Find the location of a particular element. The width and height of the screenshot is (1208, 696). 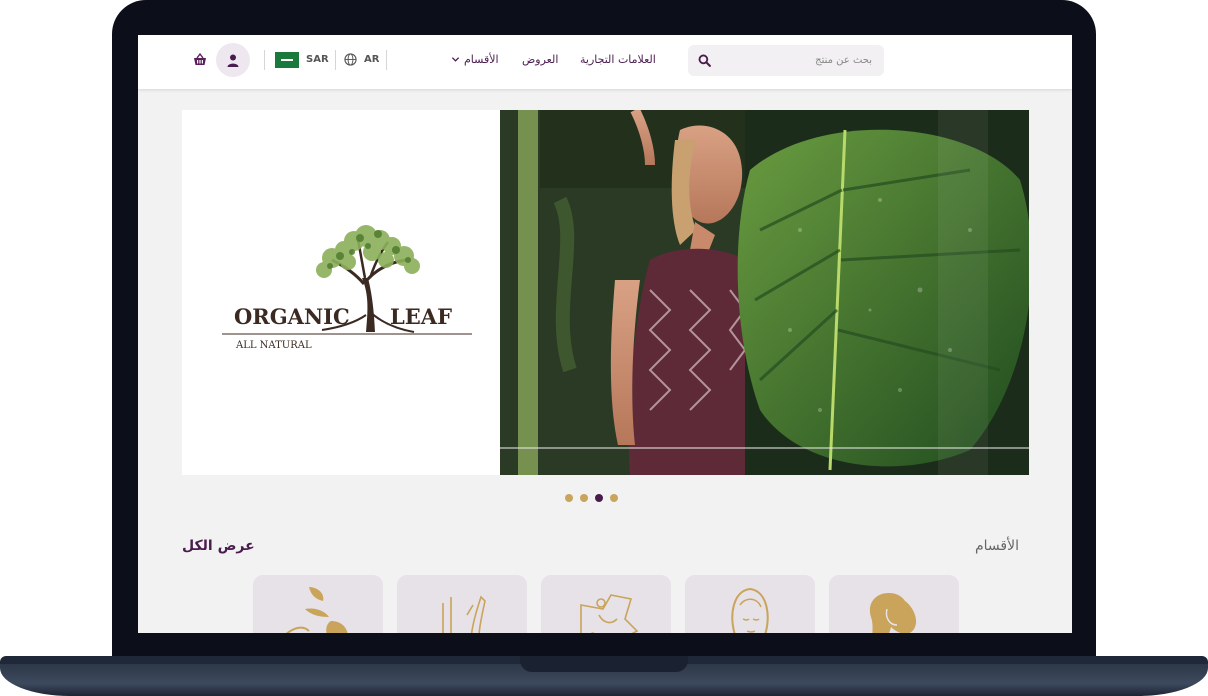

chevron-down-icon is located at coordinates (455, 59).